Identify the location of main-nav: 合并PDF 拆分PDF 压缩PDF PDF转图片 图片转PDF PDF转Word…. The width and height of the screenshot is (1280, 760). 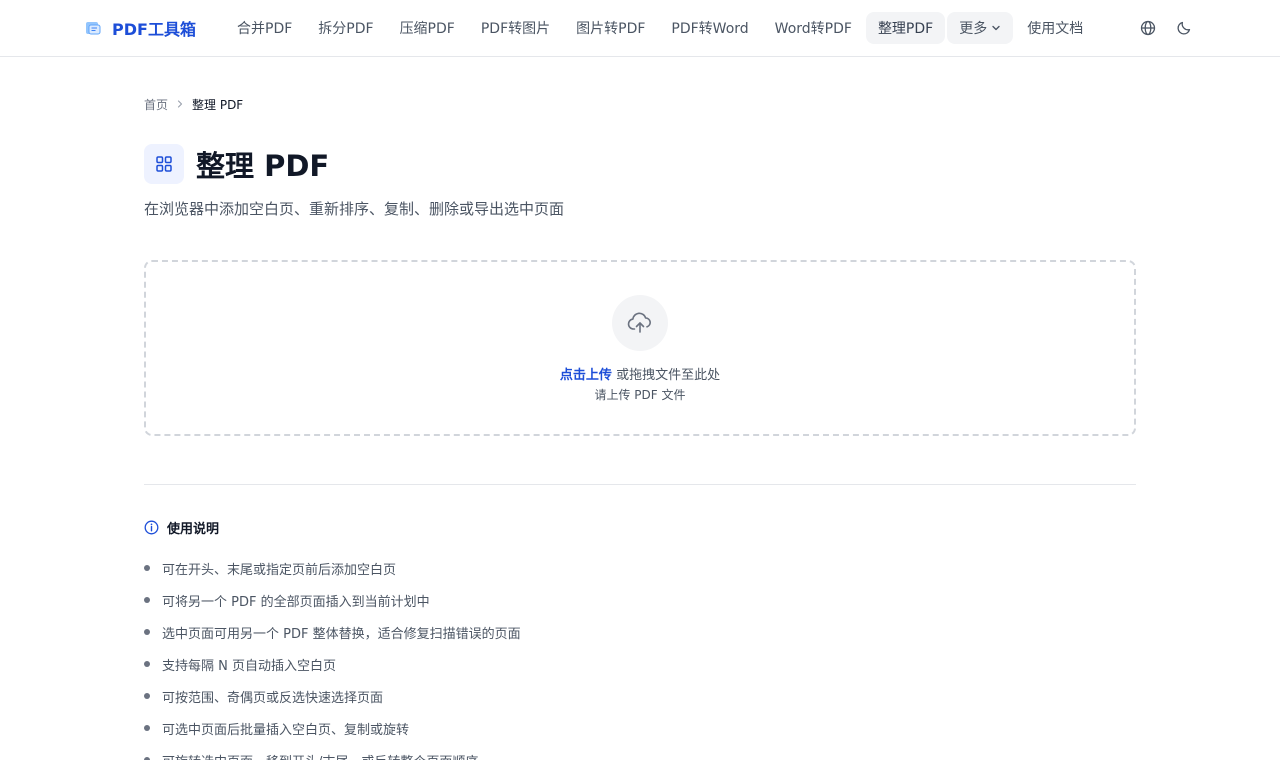
(660, 28).